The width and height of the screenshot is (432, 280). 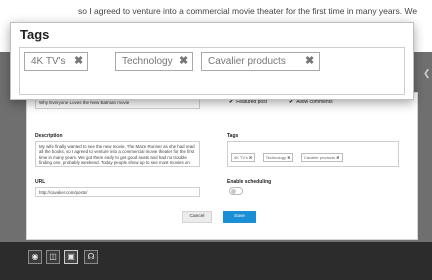 What do you see at coordinates (216, 261) in the screenshot?
I see `image-toolbar: ◉ ◫ ▣ ☊` at bounding box center [216, 261].